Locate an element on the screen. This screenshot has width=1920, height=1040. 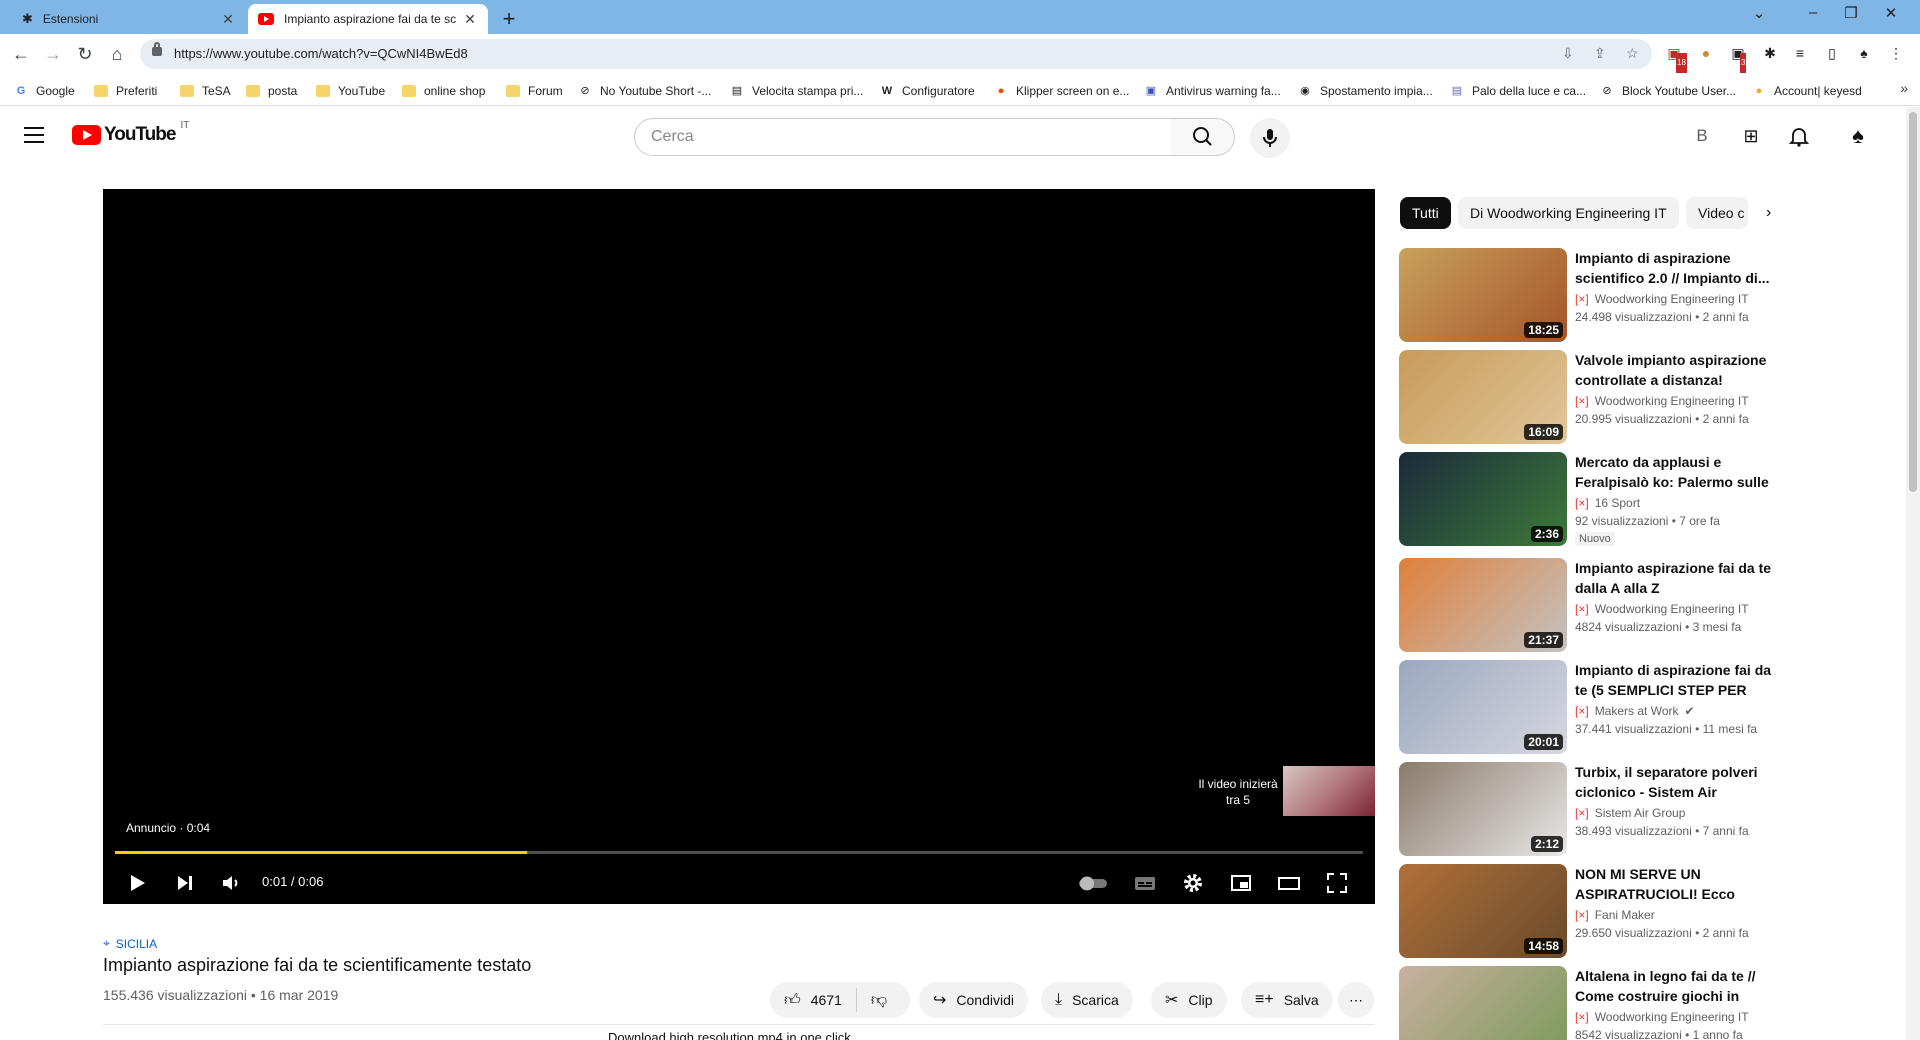
play-button is located at coordinates (137, 883).